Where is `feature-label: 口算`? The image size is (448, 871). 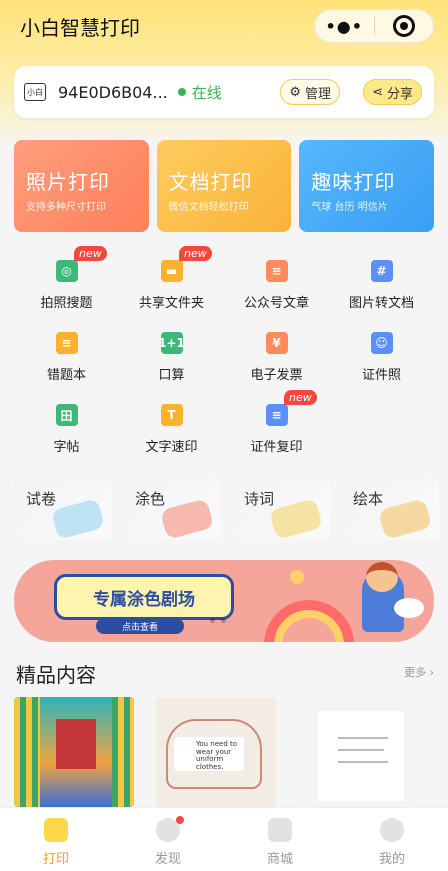
feature-label: 口算 is located at coordinates (171, 375).